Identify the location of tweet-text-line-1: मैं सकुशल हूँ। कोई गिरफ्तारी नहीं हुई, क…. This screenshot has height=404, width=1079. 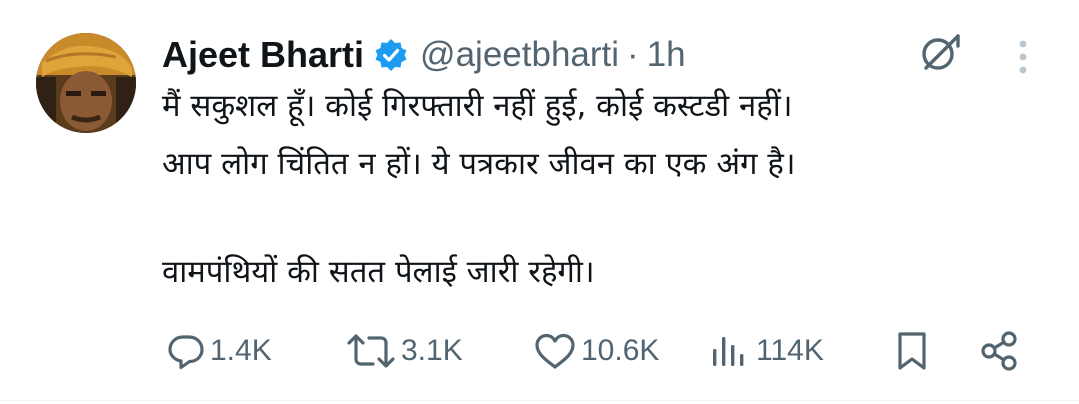
(477, 106).